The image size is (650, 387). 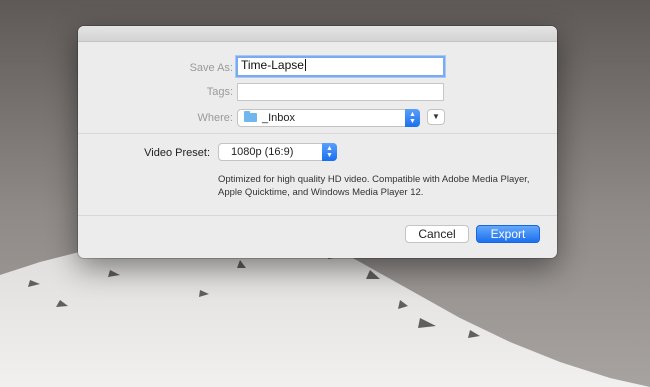 What do you see at coordinates (508, 234) in the screenshot?
I see `export-button: Export` at bounding box center [508, 234].